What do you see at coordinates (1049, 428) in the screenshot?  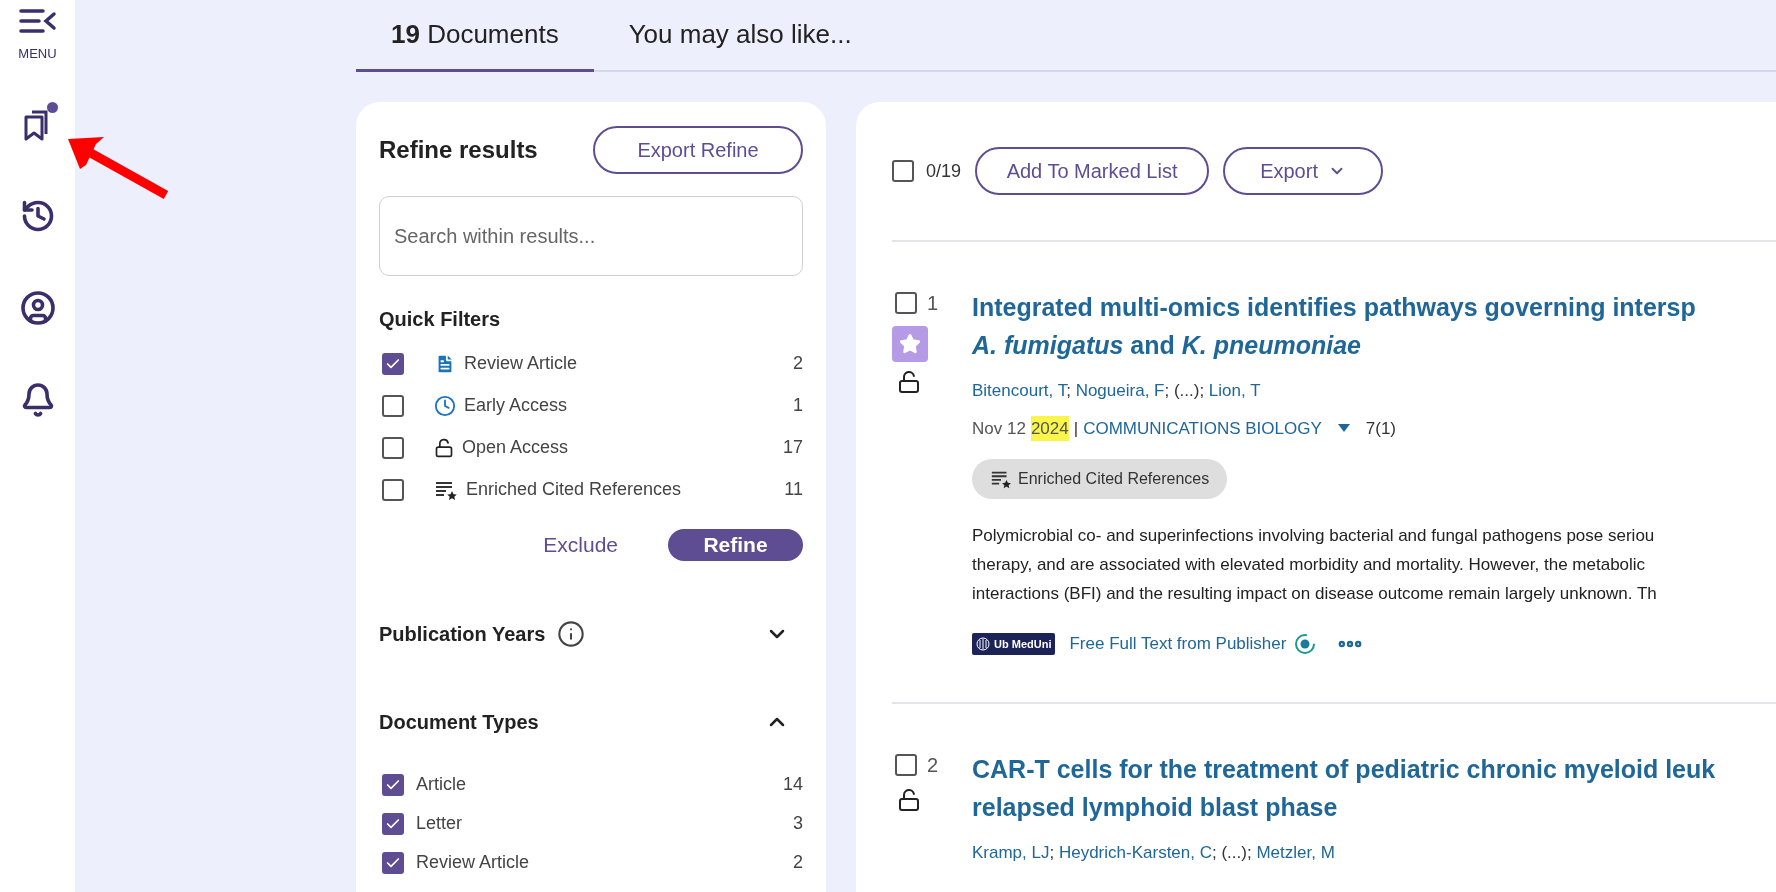 I see `highlighted-year: 2024` at bounding box center [1049, 428].